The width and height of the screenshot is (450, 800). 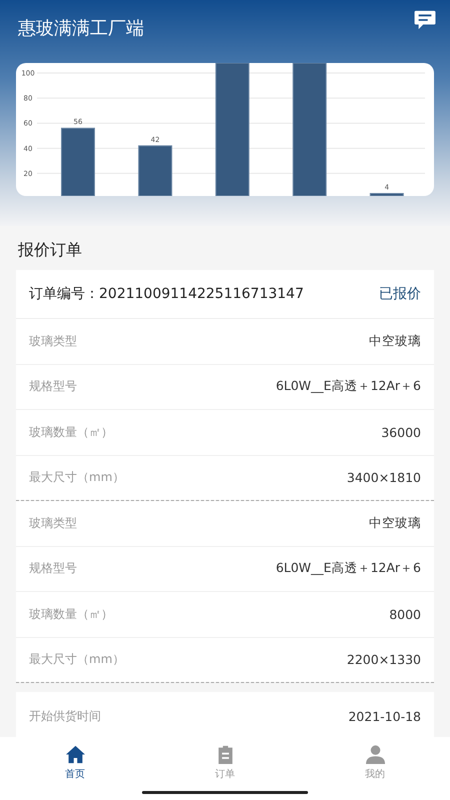 What do you see at coordinates (225, 768) in the screenshot?
I see `tab: 订单` at bounding box center [225, 768].